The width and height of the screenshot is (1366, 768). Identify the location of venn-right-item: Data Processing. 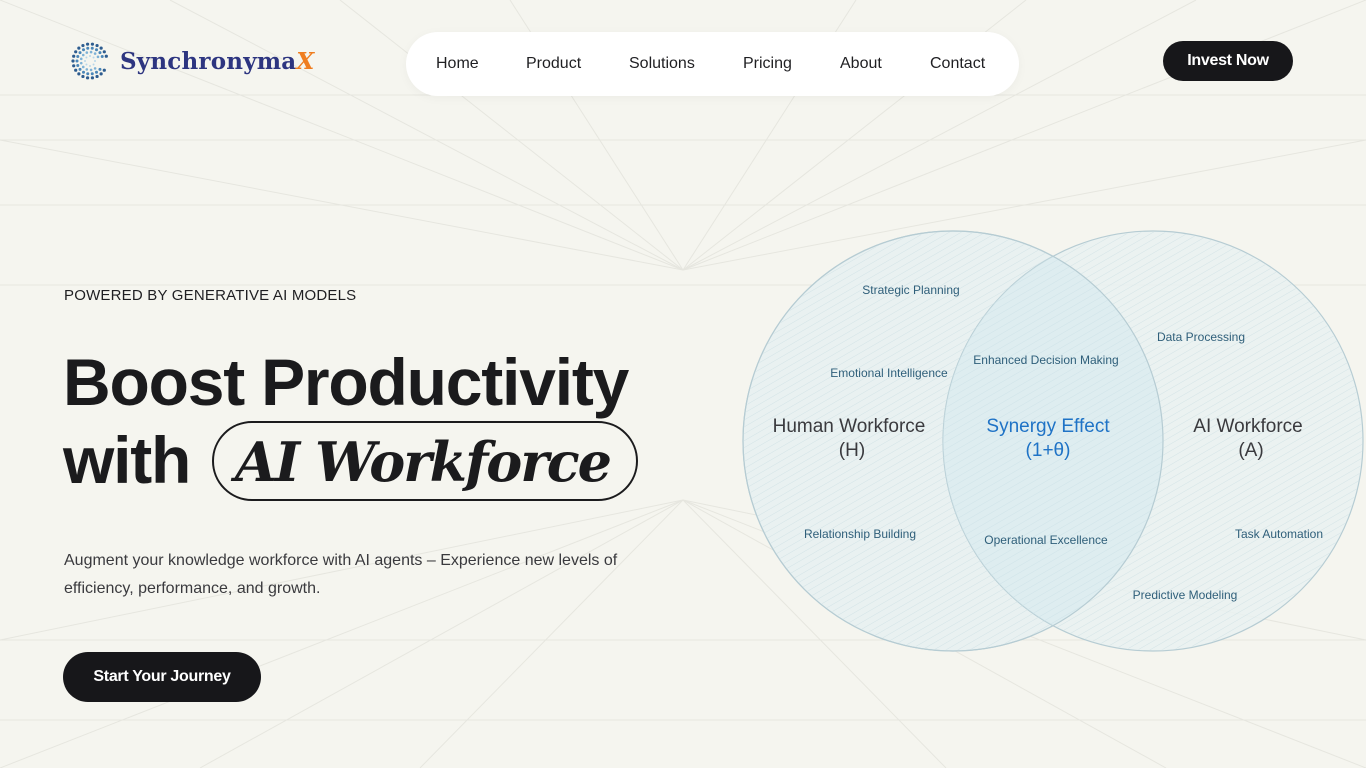
(1201, 337).